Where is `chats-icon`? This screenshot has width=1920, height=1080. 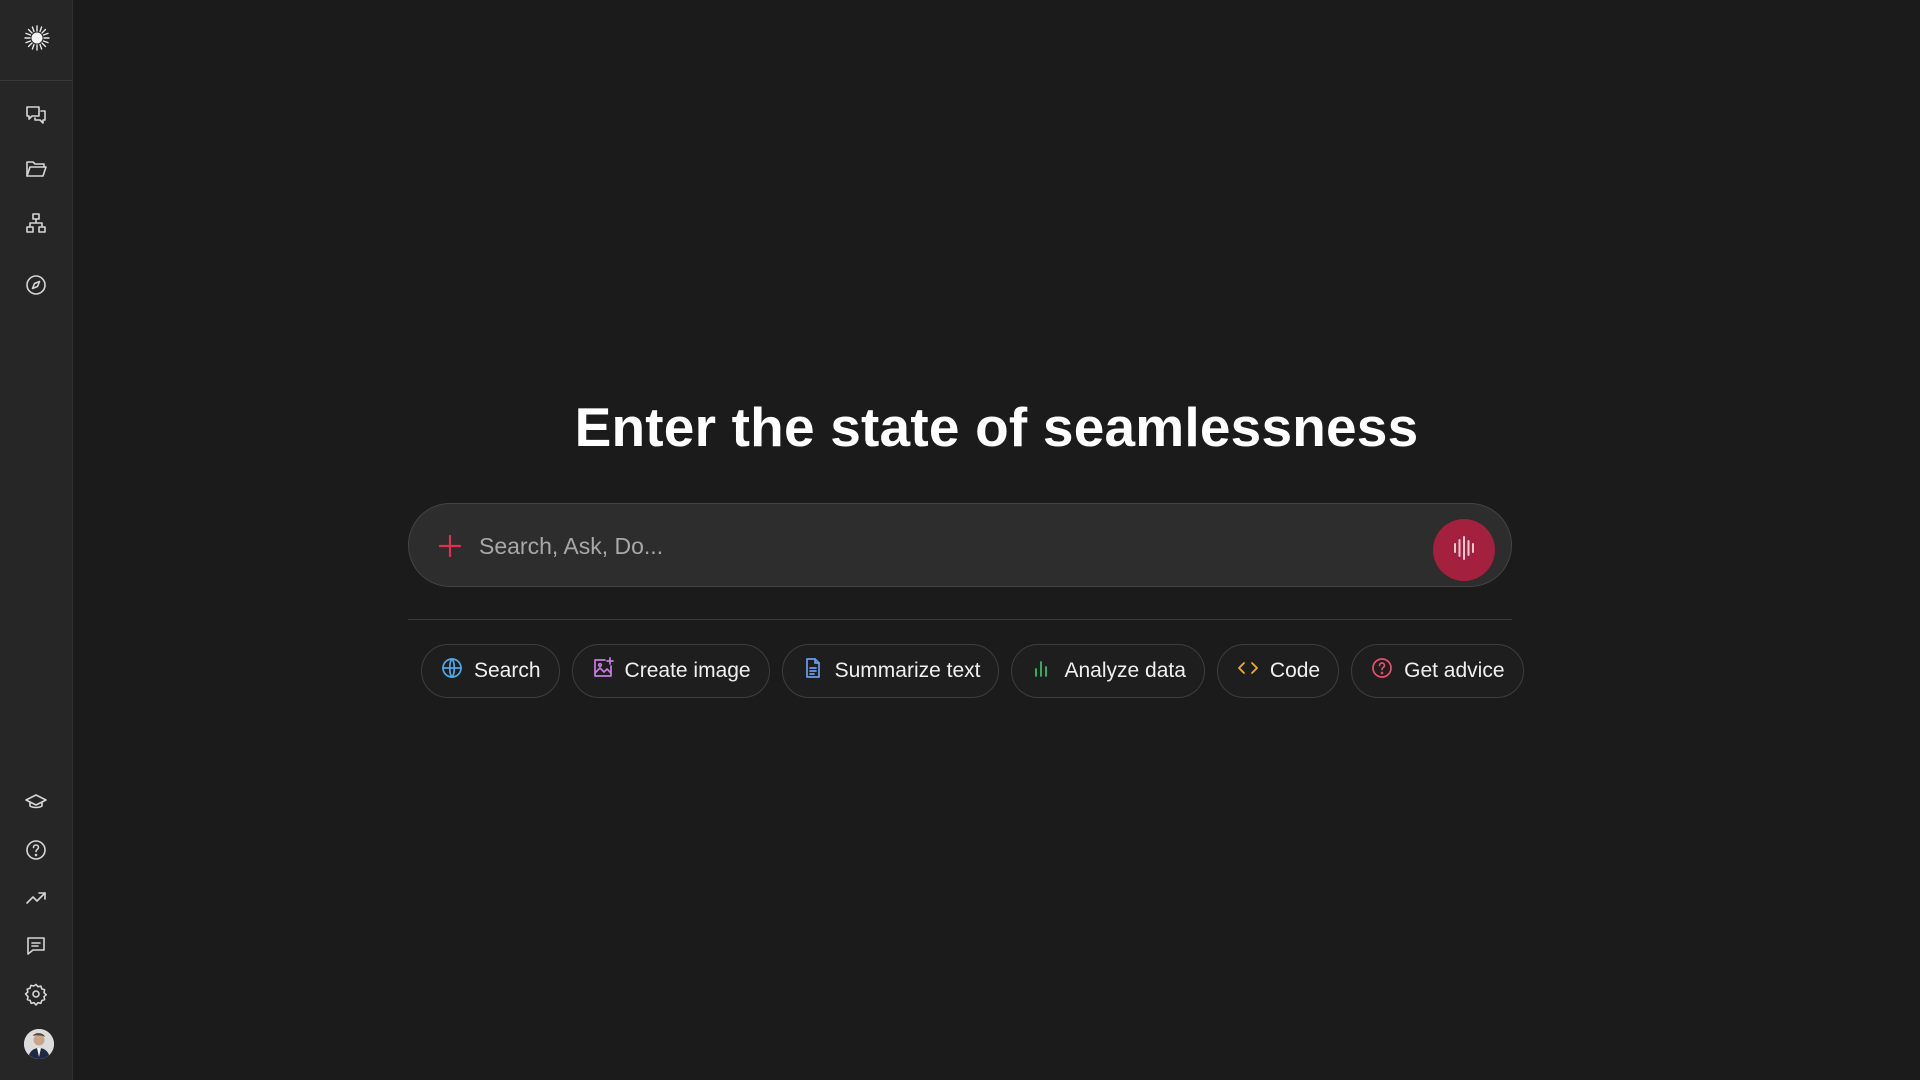
chats-icon is located at coordinates (36, 117).